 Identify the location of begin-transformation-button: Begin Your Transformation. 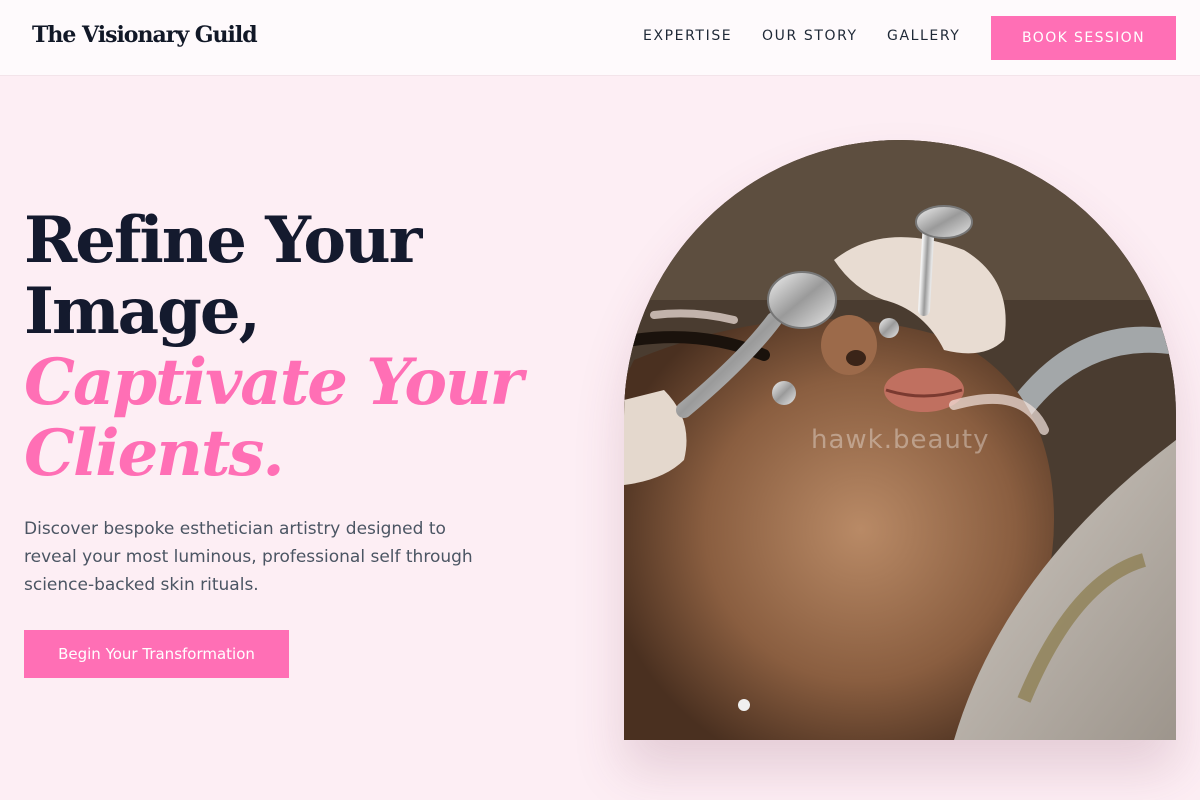
(156, 654).